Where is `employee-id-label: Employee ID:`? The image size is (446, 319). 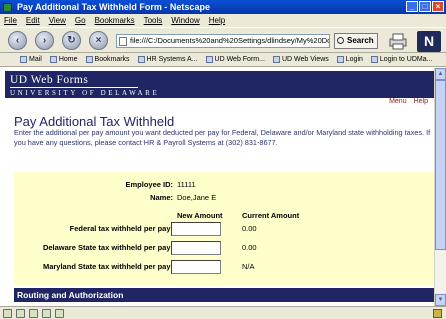
employee-id-label: Employee ID: is located at coordinates (149, 184).